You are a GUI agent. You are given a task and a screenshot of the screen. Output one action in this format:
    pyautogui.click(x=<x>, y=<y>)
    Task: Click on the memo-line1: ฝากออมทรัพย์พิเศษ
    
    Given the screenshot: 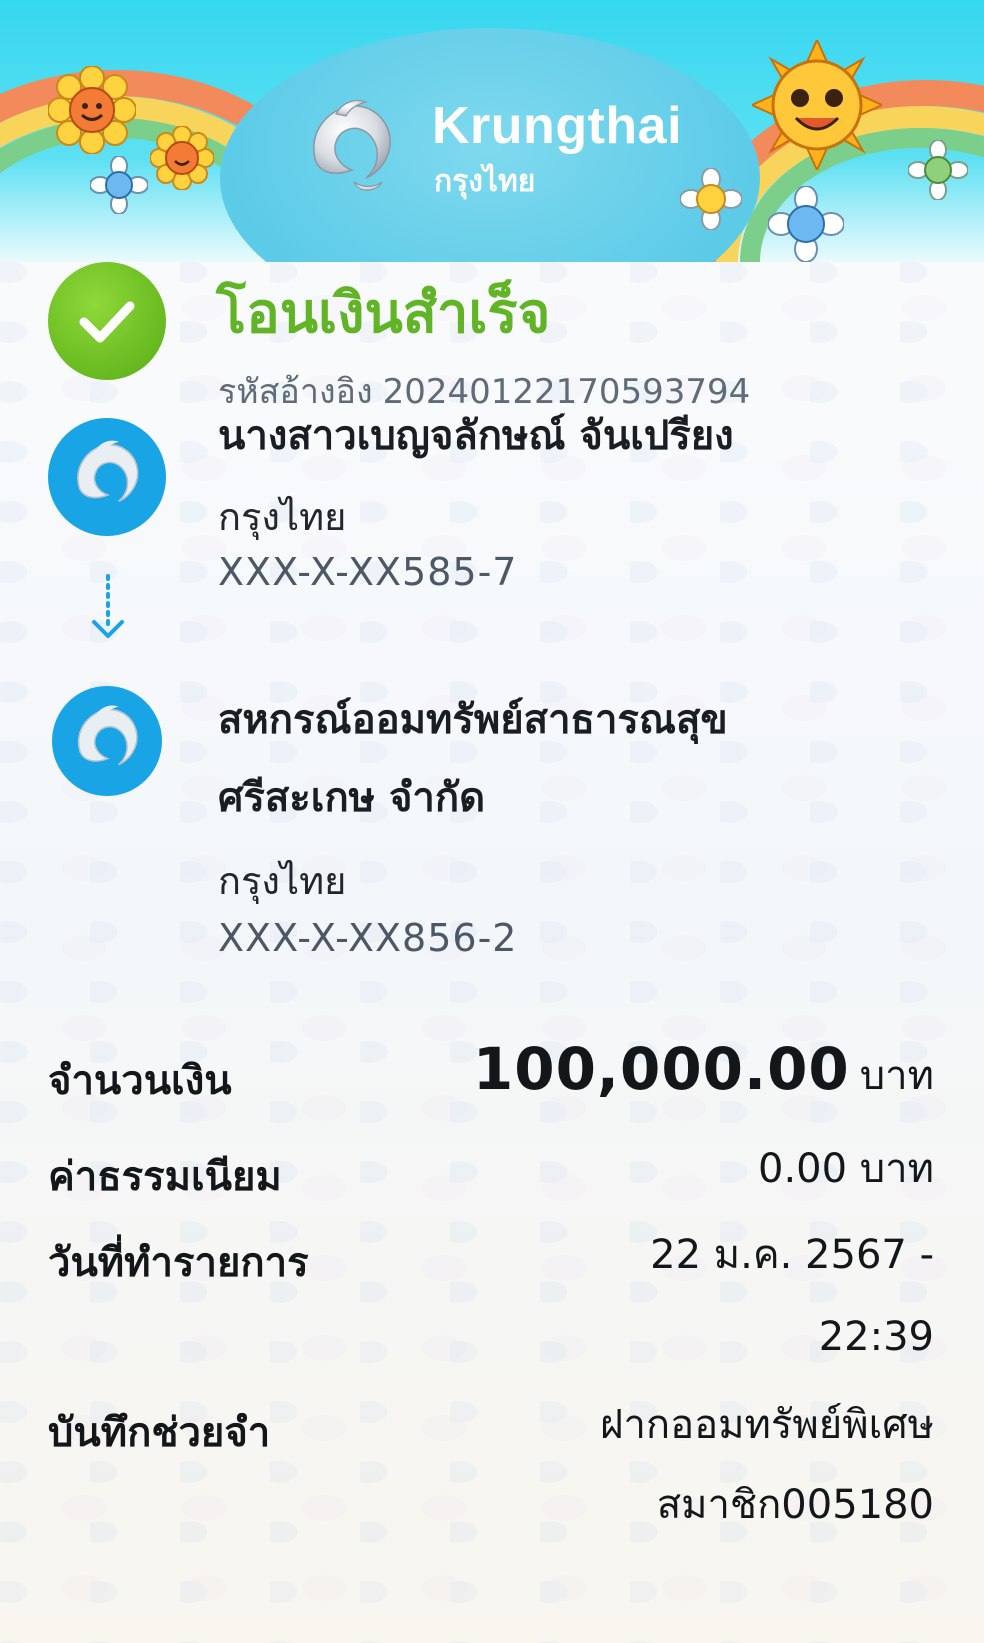 What is the action you would take?
    pyautogui.click(x=767, y=1425)
    